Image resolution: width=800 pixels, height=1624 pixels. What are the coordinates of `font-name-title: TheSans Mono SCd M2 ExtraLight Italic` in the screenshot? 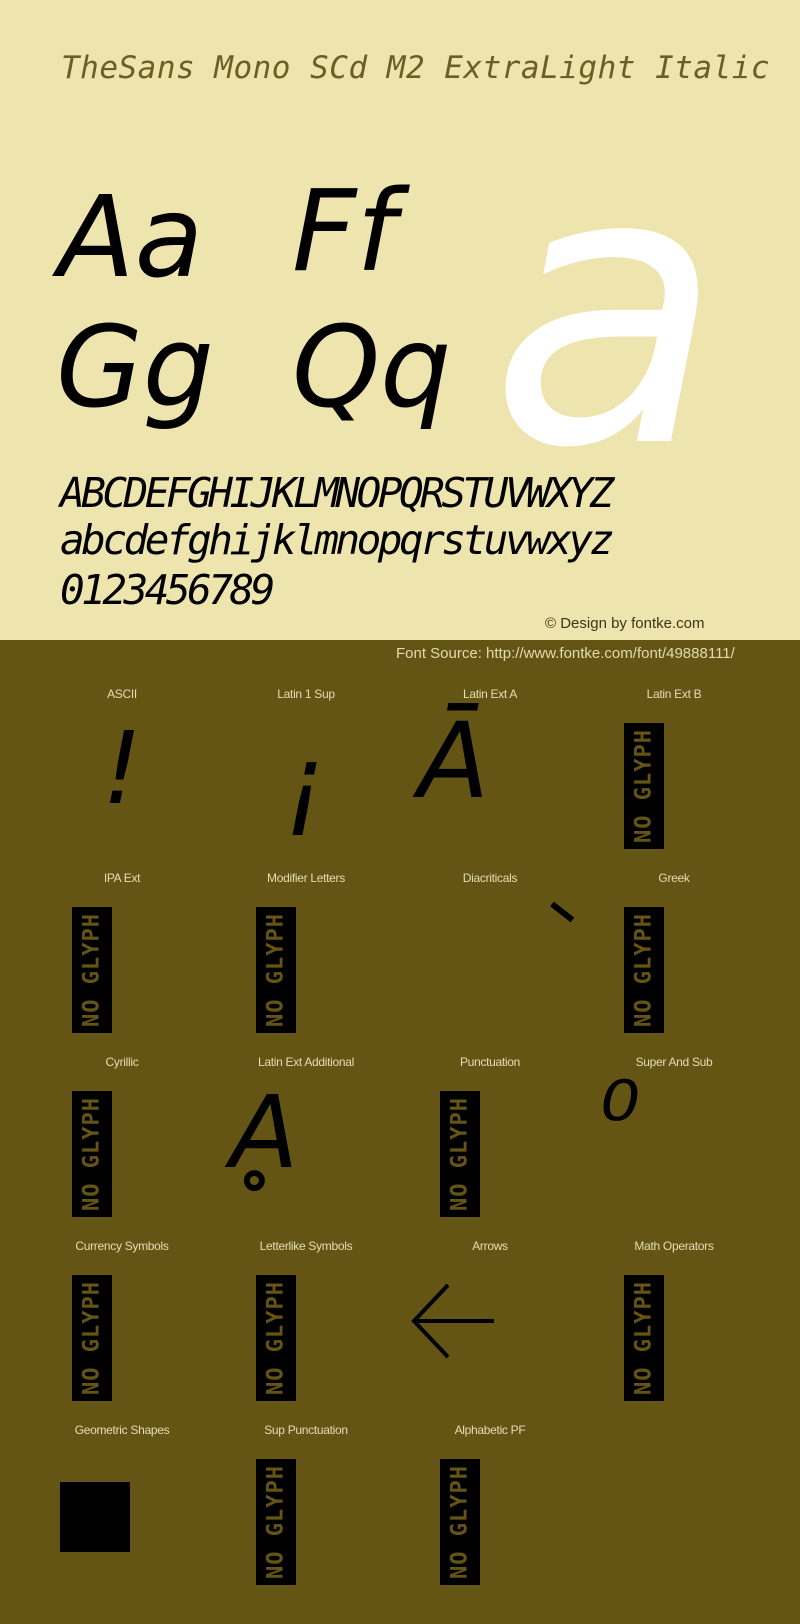 It's located at (416, 68).